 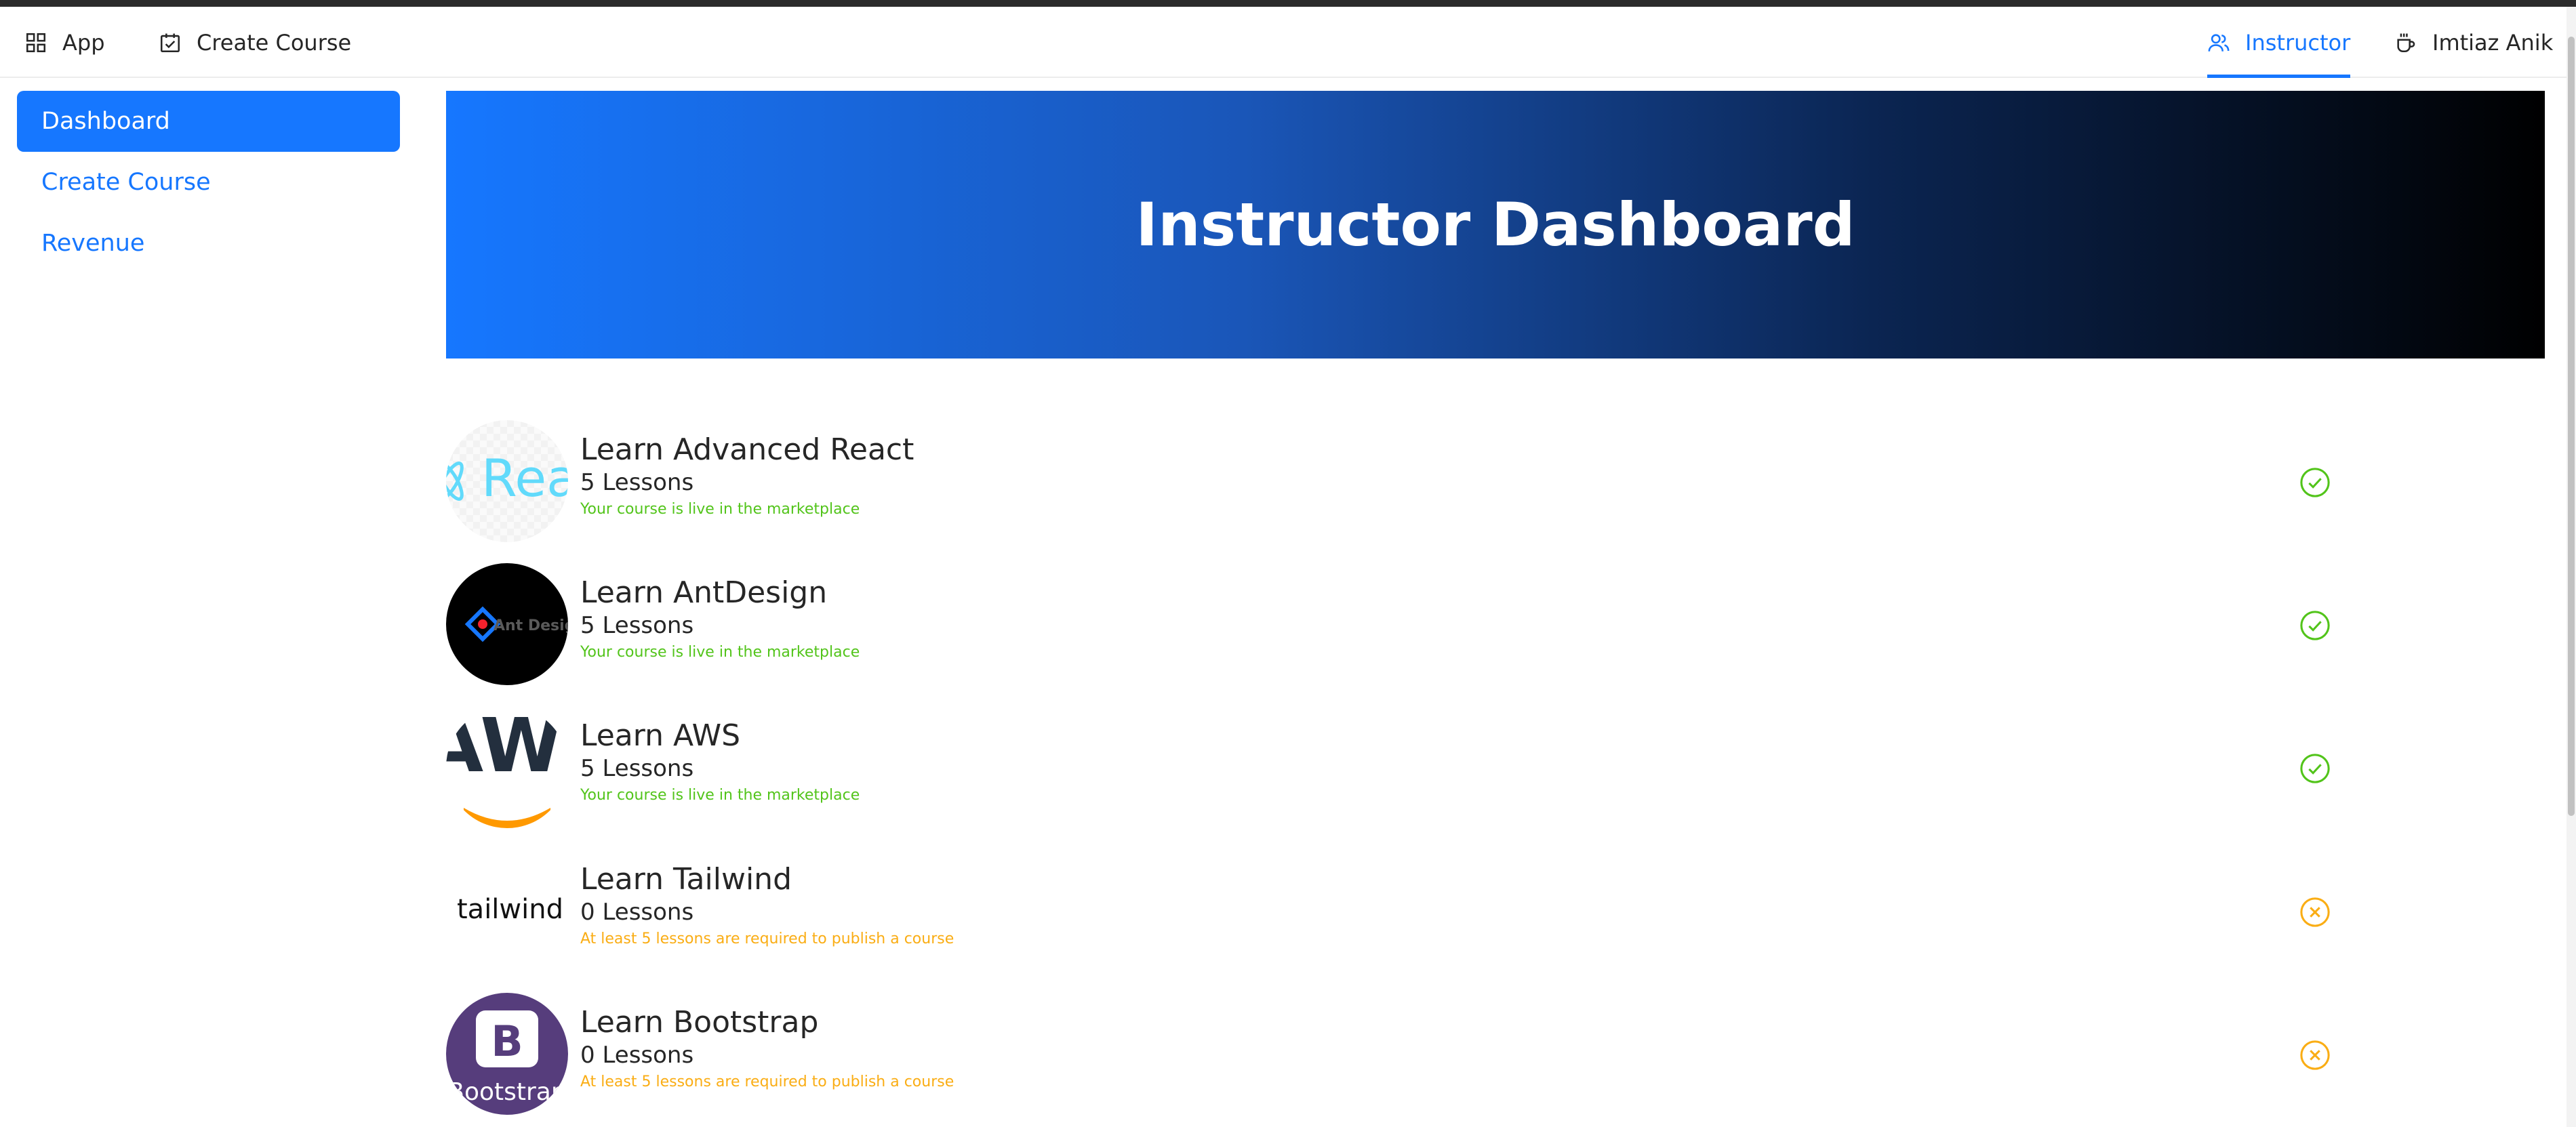 What do you see at coordinates (2571, 426) in the screenshot?
I see `scrollbar-thumb` at bounding box center [2571, 426].